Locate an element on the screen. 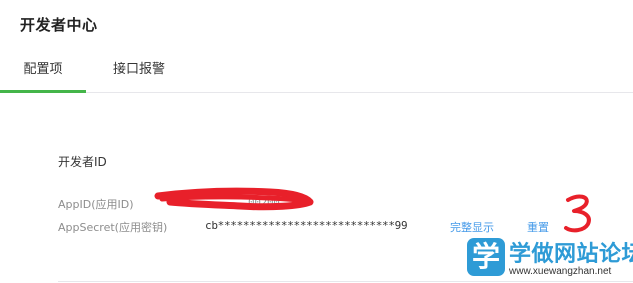  page-title: 开发者中心 is located at coordinates (59, 25).